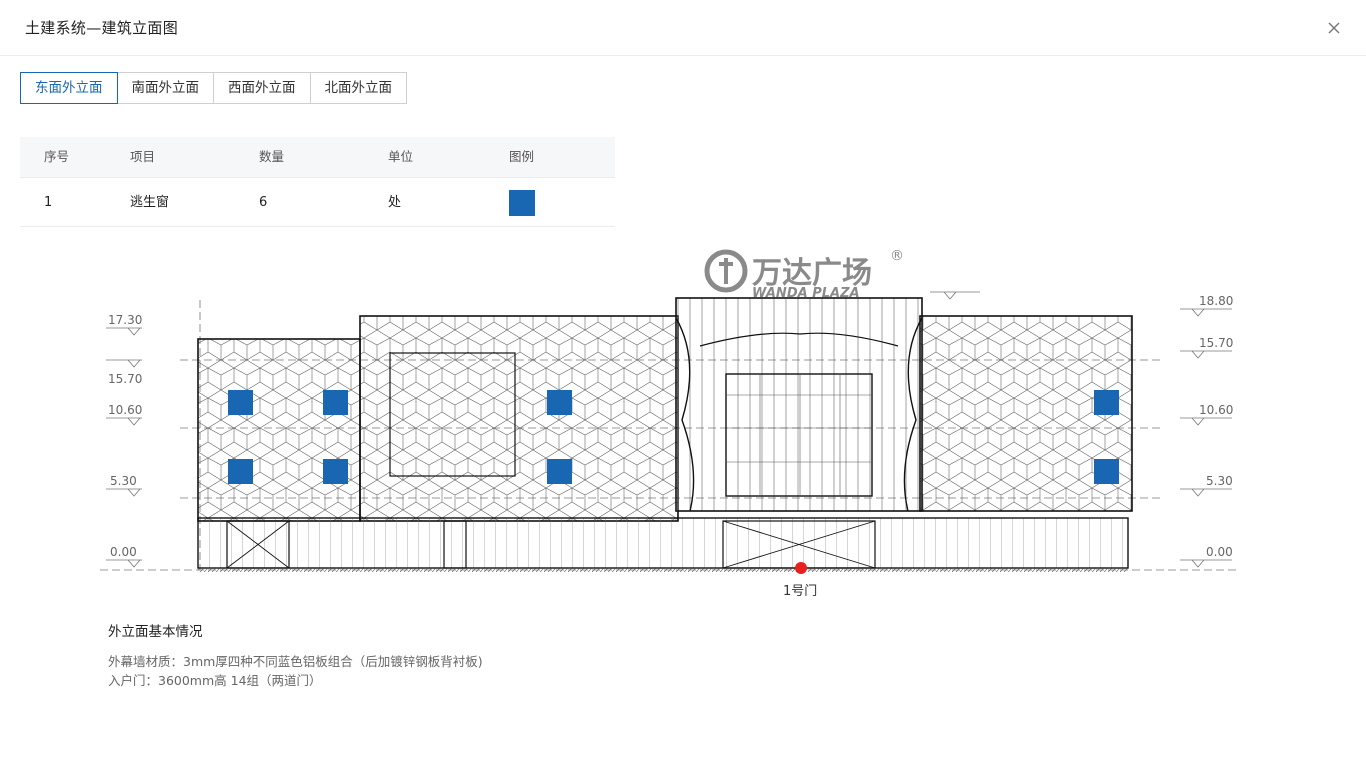 The width and height of the screenshot is (1366, 768). What do you see at coordinates (150, 202) in the screenshot?
I see `row-item: 逃生窗` at bounding box center [150, 202].